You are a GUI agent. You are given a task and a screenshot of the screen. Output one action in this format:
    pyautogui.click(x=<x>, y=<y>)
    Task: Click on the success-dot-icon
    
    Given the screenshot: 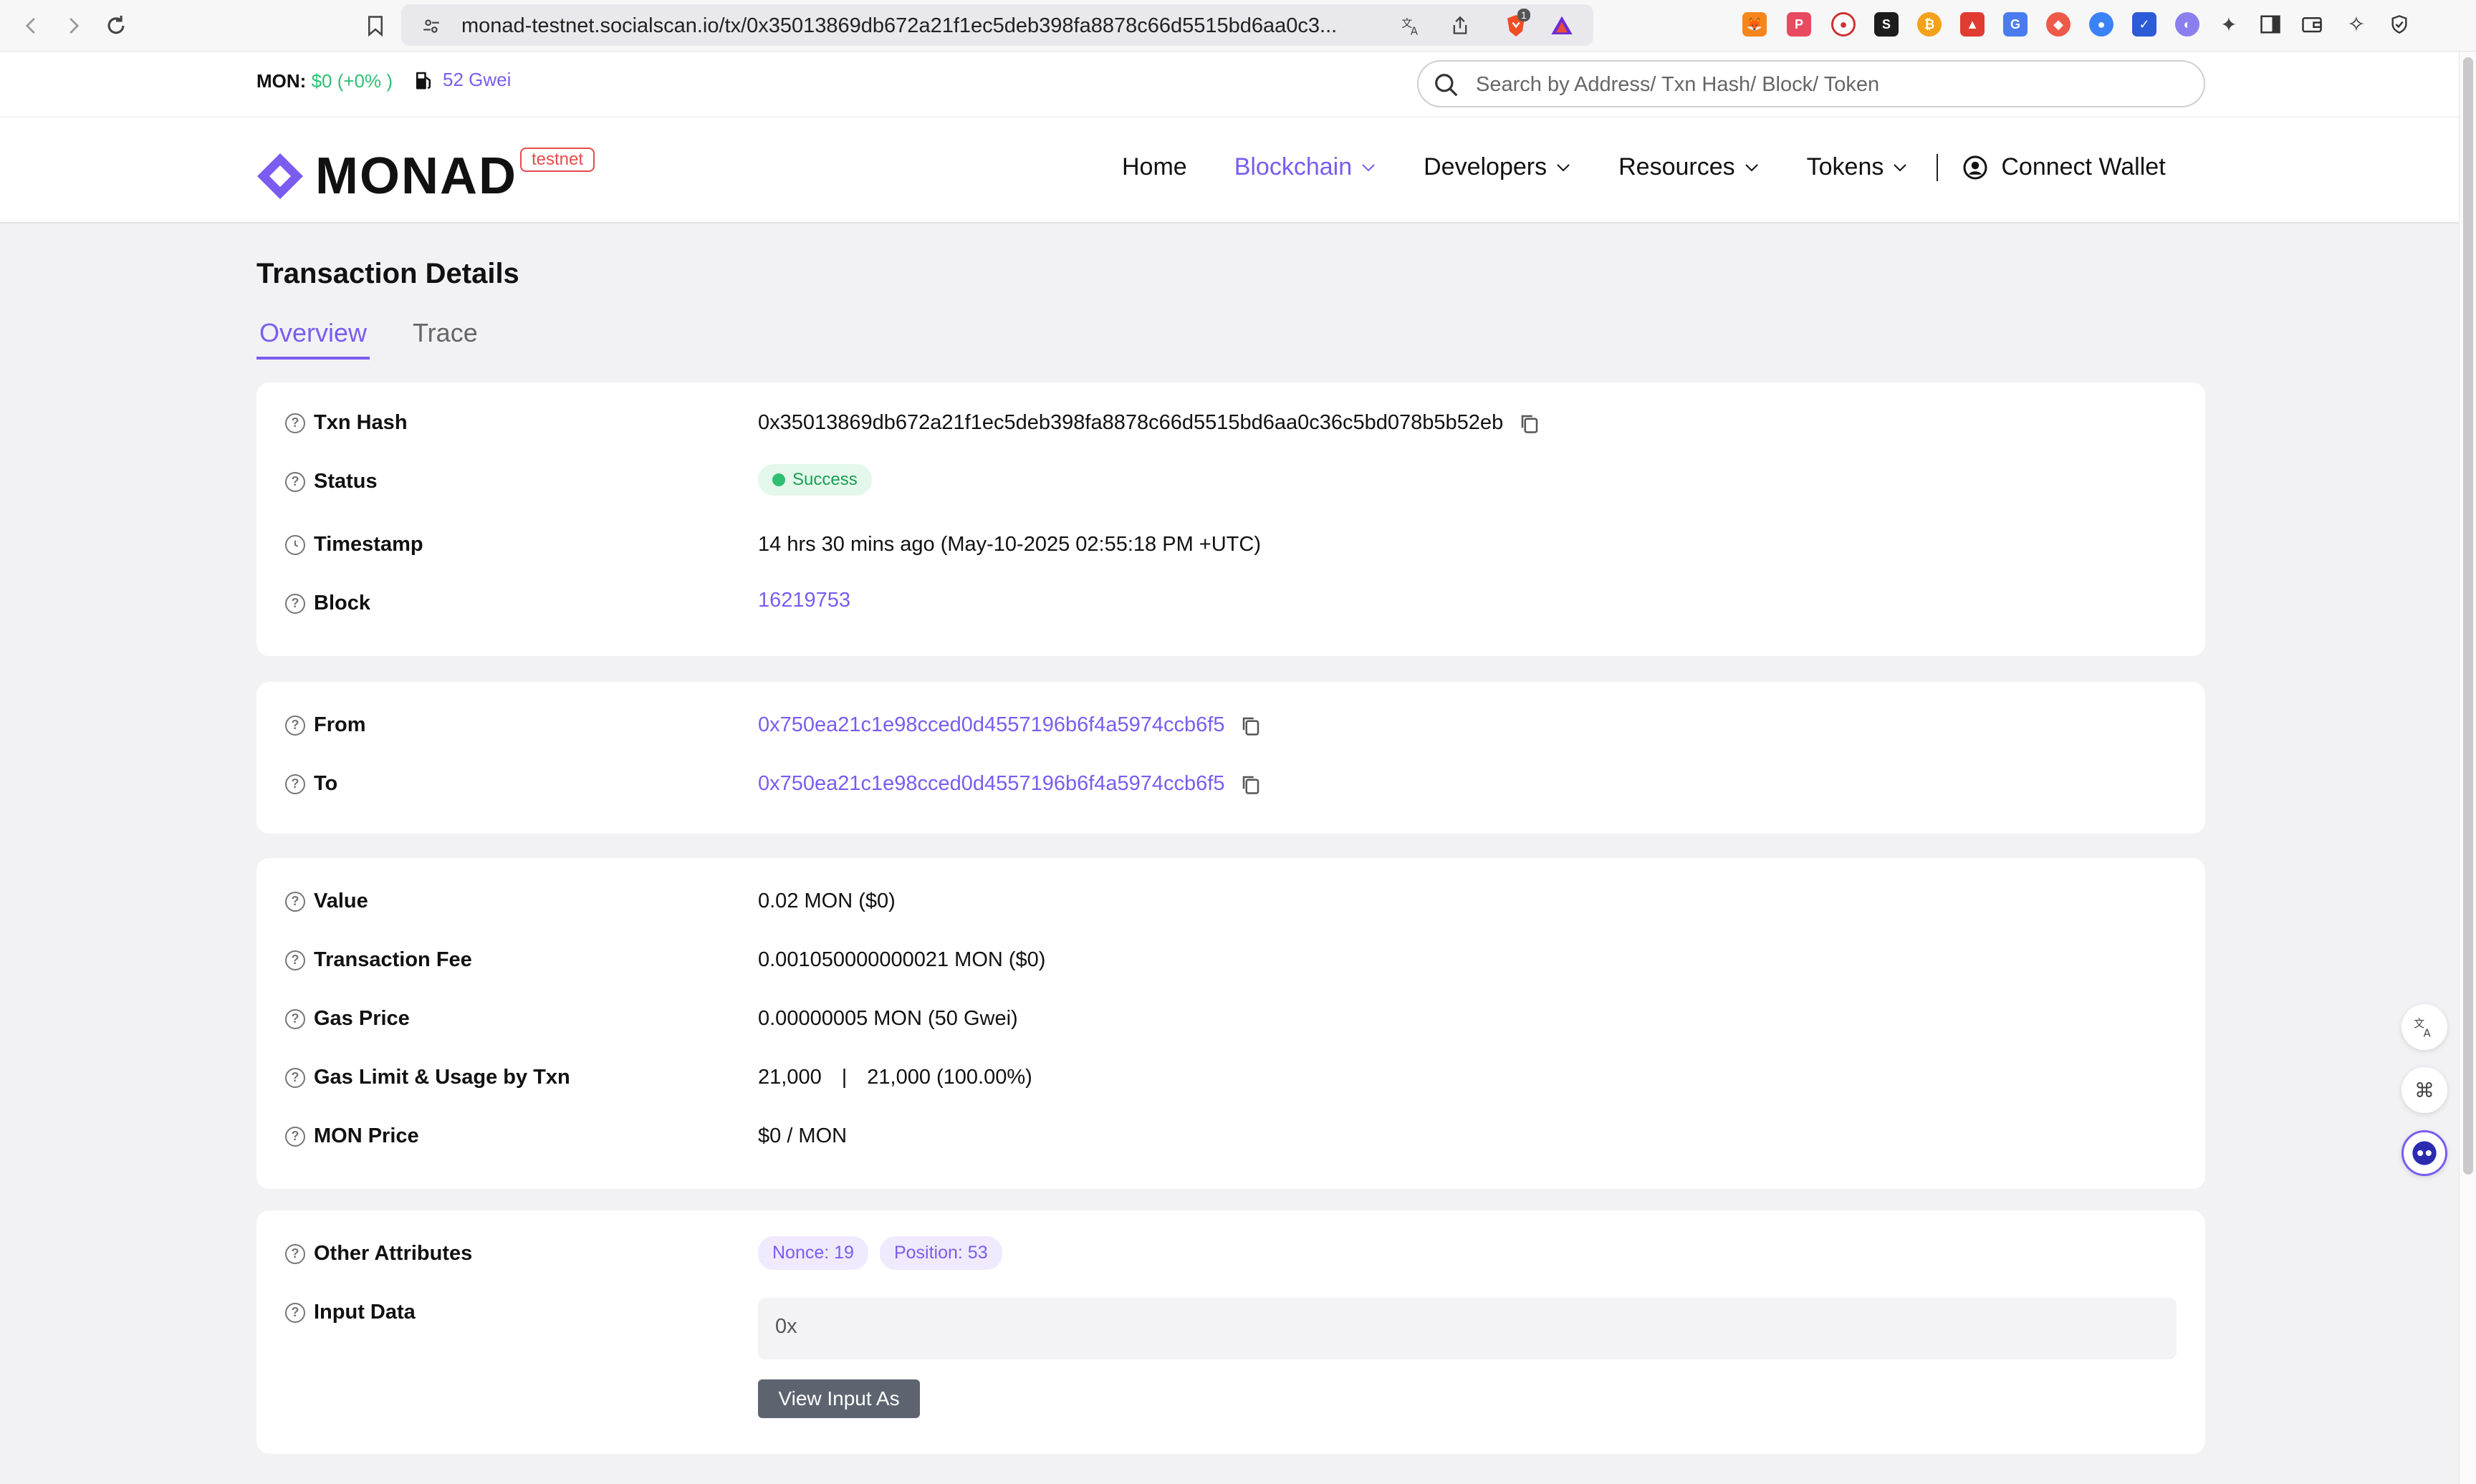 What is the action you would take?
    pyautogui.click(x=778, y=479)
    